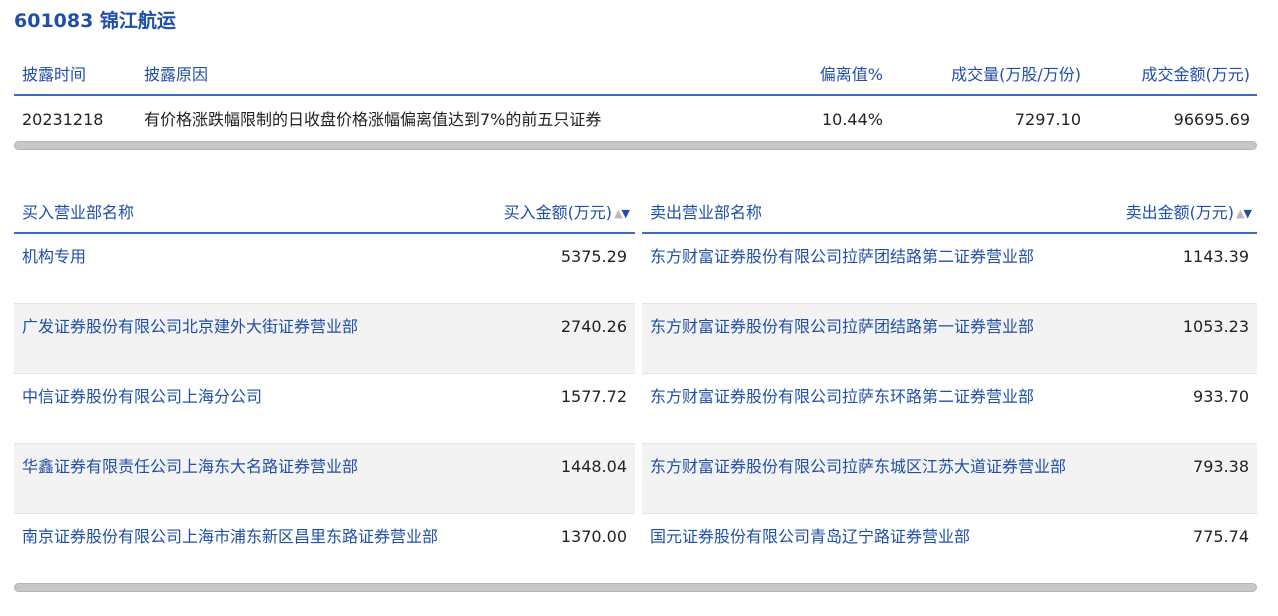  What do you see at coordinates (247, 257) in the screenshot?
I see `buy-branch-name: 机构专用` at bounding box center [247, 257].